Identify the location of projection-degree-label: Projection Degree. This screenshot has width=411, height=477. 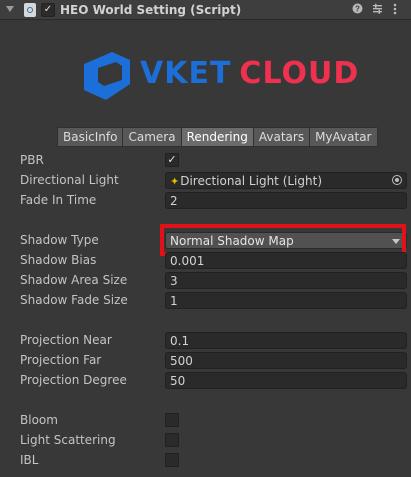
(73, 380).